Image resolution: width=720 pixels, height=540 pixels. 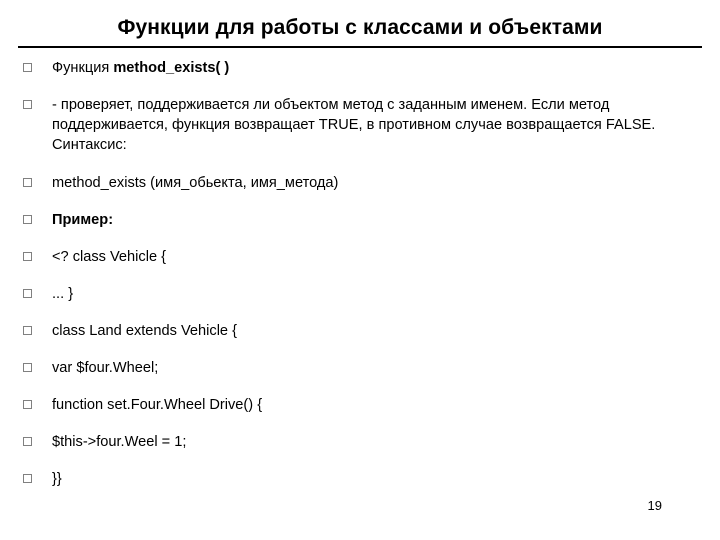 What do you see at coordinates (119, 442) in the screenshot?
I see `bullet-code-6: $this->four.Weel = 1;` at bounding box center [119, 442].